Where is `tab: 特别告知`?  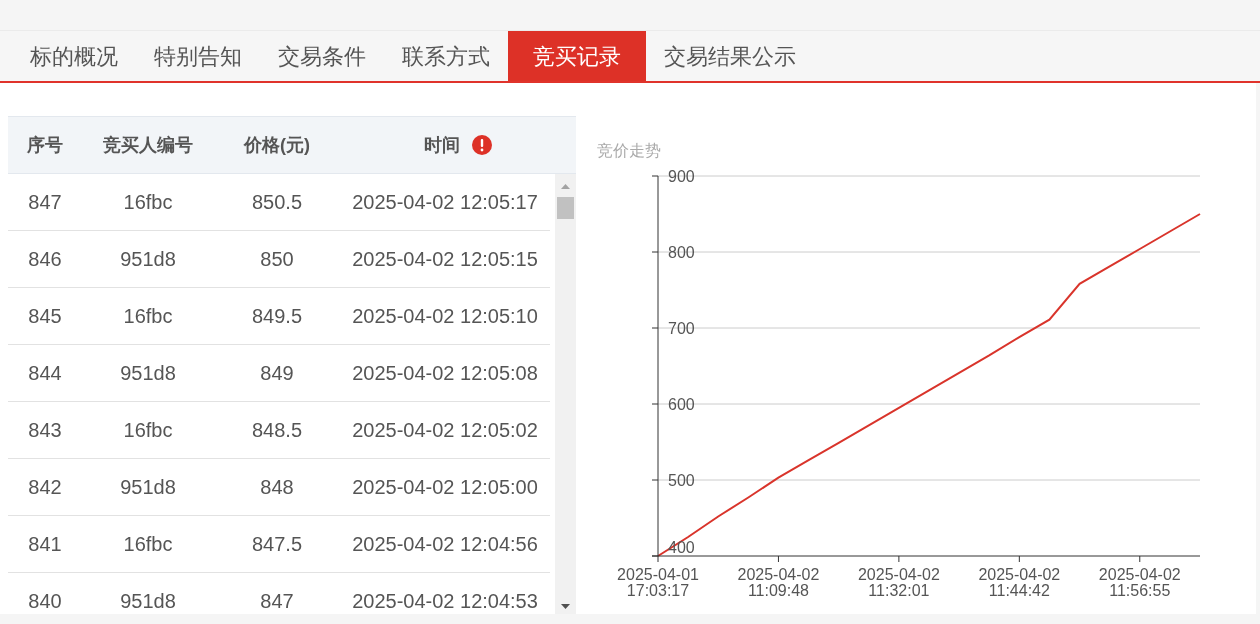 tab: 特别告知 is located at coordinates (198, 56).